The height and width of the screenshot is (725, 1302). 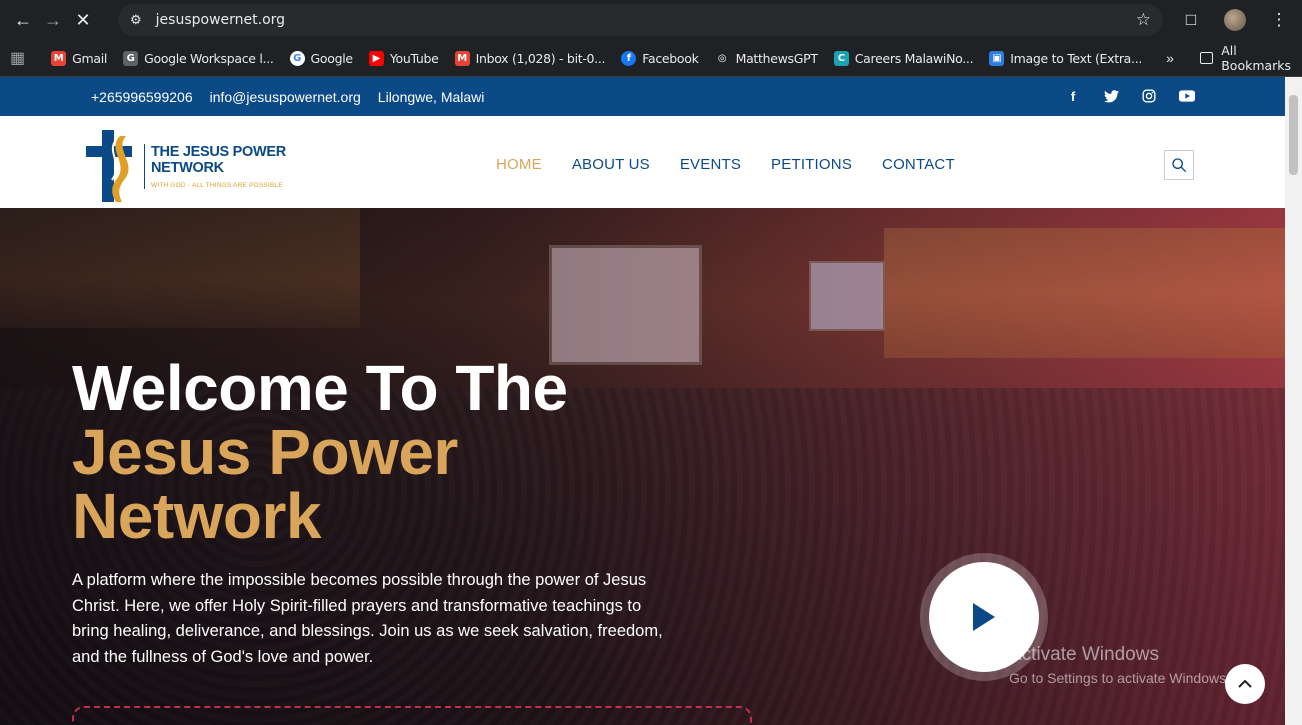 What do you see at coordinates (53, 20) in the screenshot?
I see `forward-icon: →` at bounding box center [53, 20].